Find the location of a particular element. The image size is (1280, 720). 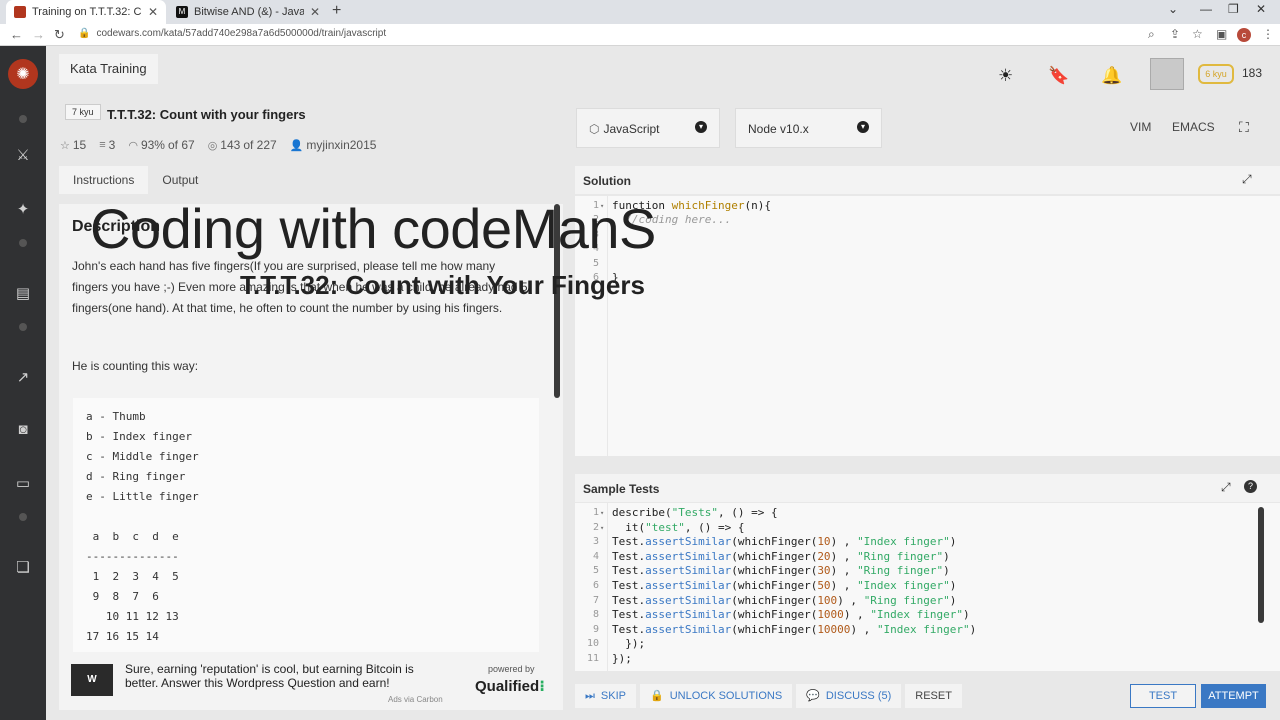

user-avatar is located at coordinates (1167, 74).